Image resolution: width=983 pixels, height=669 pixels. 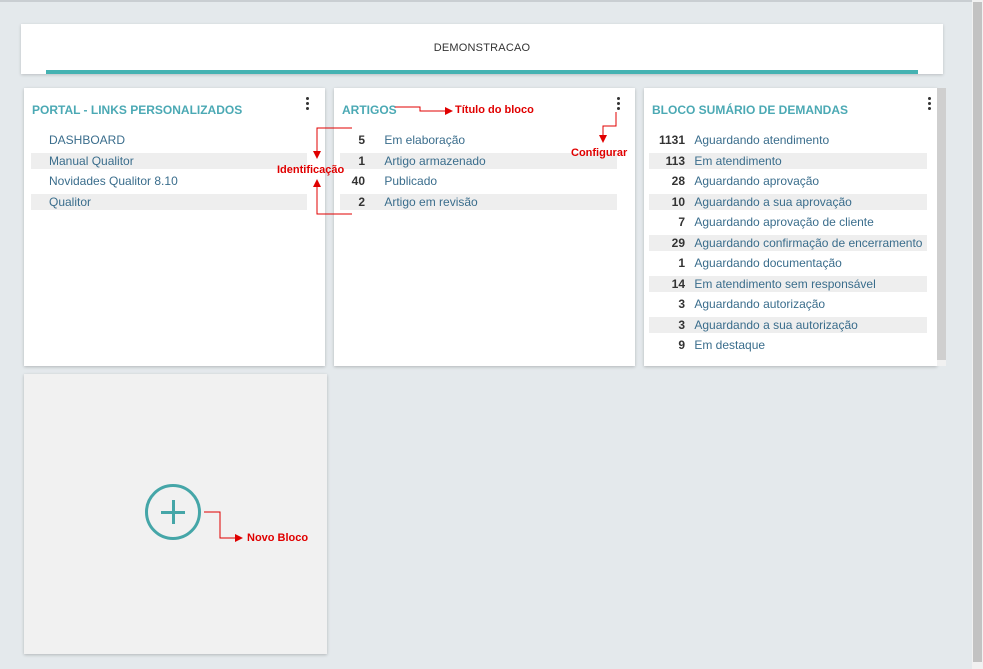 I want to click on annotation-configure: Configurar, so click(x=599, y=153).